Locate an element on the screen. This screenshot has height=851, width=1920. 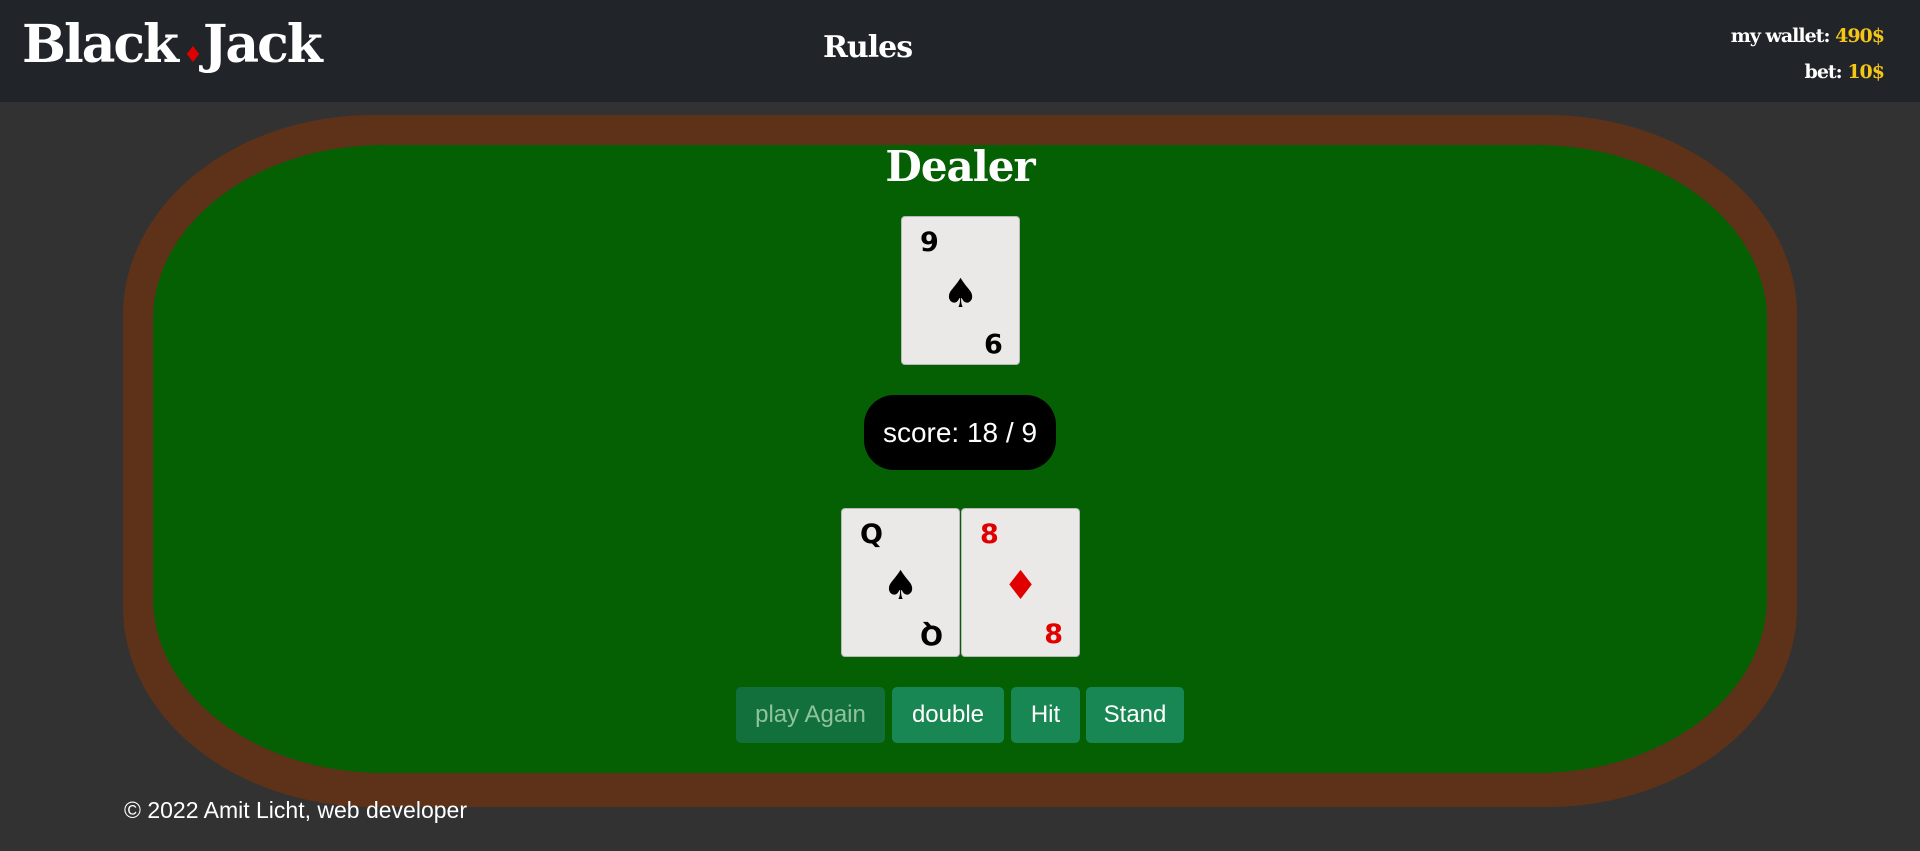
card-rank-bottom: 9 is located at coordinates (993, 342).